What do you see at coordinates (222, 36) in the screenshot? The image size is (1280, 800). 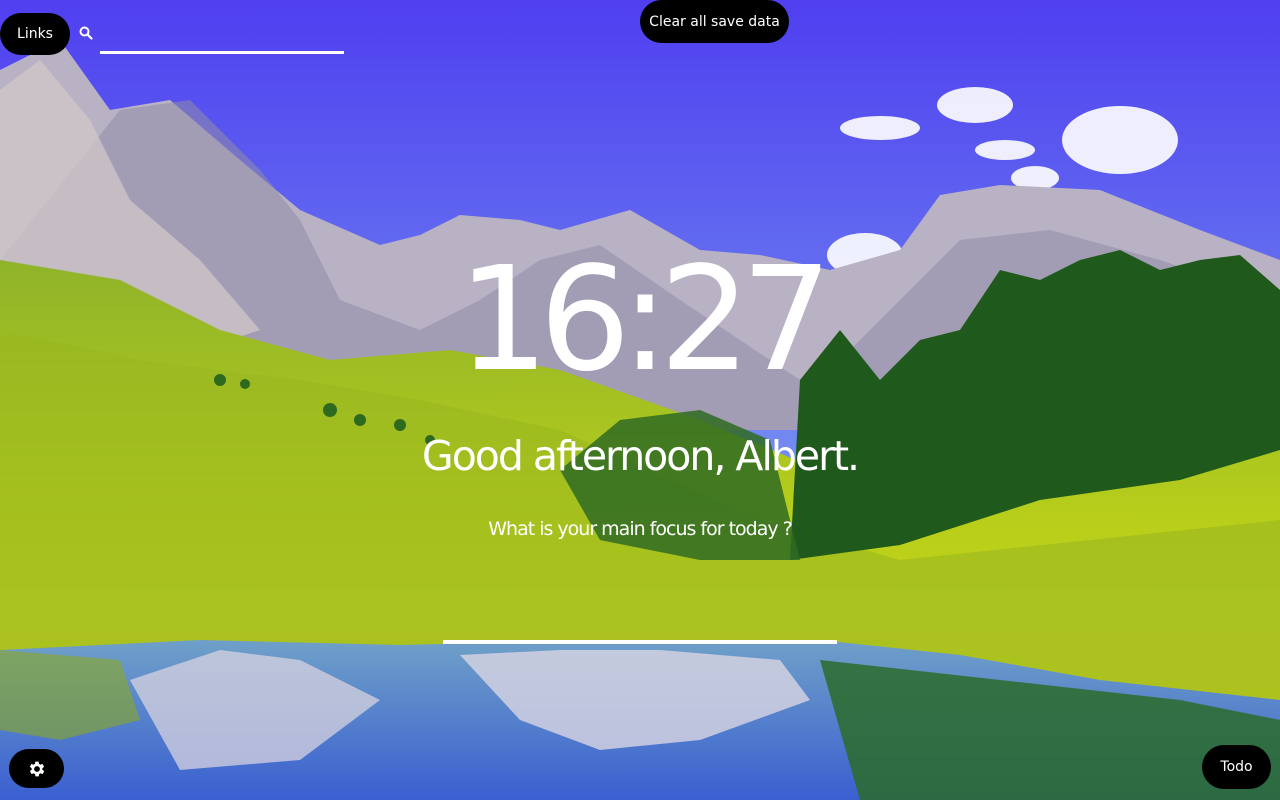 I see `search-input` at bounding box center [222, 36].